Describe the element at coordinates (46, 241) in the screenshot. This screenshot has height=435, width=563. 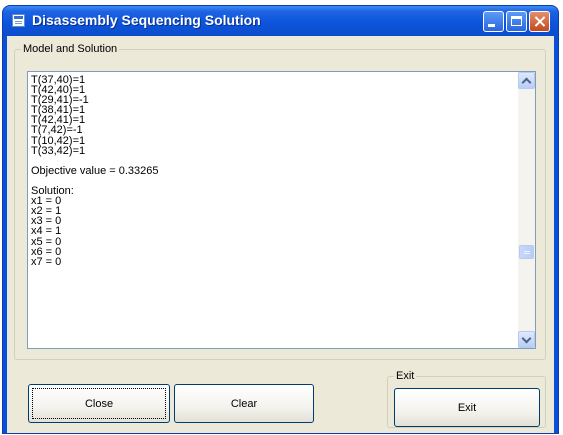
I see `text-line: x5 = 0` at that location.